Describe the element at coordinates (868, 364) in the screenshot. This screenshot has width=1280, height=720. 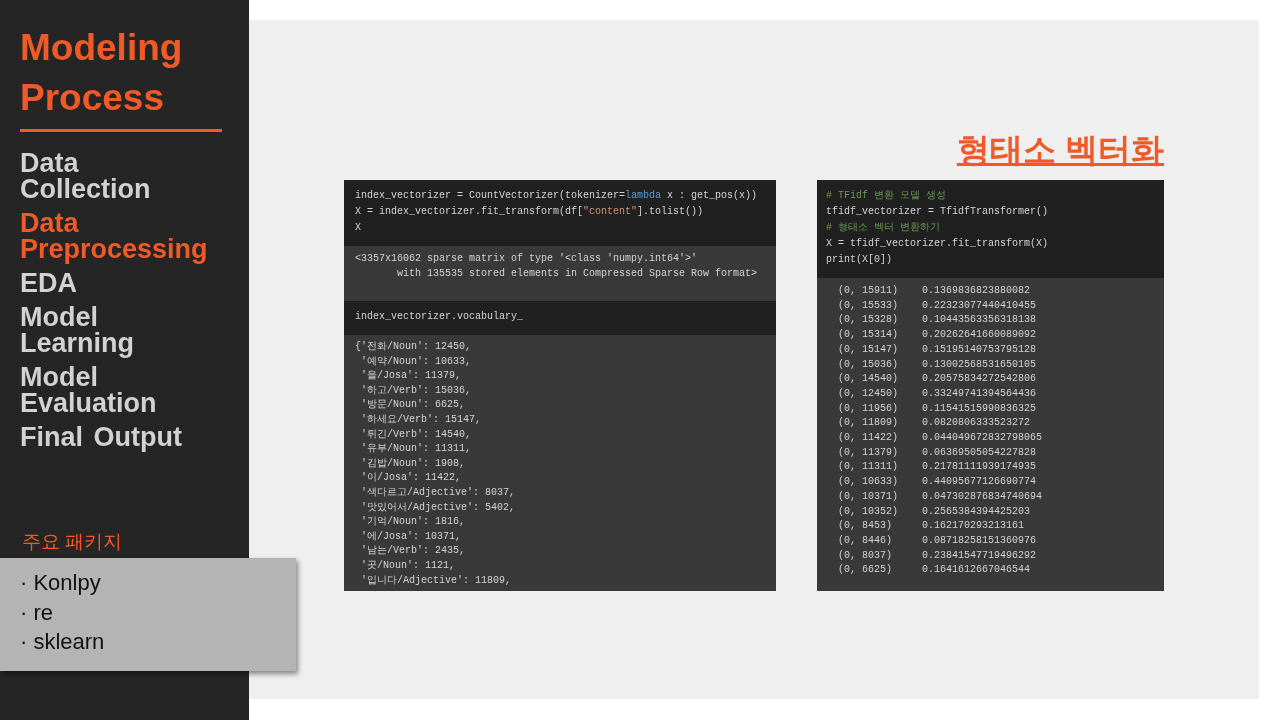
I see `matrix-index: (0, 15036)` at that location.